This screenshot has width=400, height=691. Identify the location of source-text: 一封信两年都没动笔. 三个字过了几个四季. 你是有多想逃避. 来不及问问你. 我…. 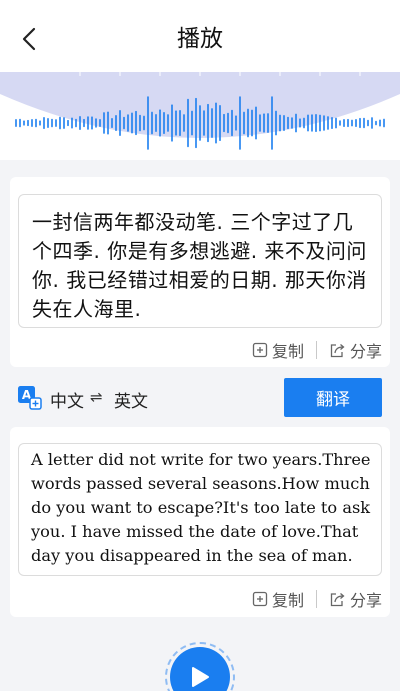
(199, 265).